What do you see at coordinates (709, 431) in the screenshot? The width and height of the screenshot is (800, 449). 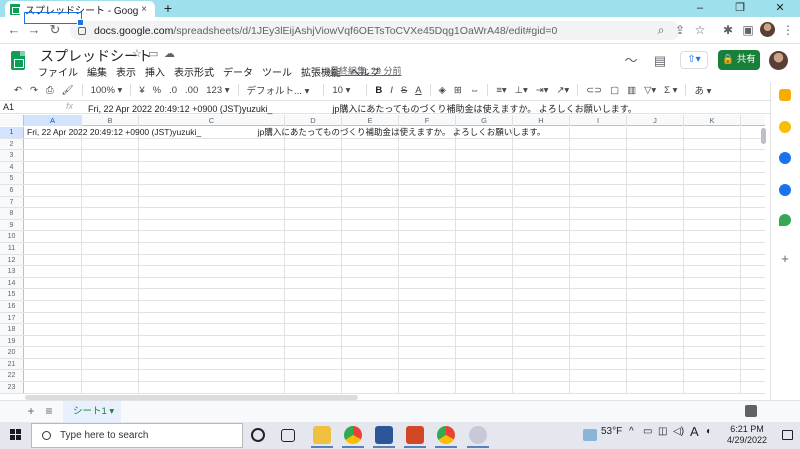 I see `ime-mode-icon: ◐` at bounding box center [709, 431].